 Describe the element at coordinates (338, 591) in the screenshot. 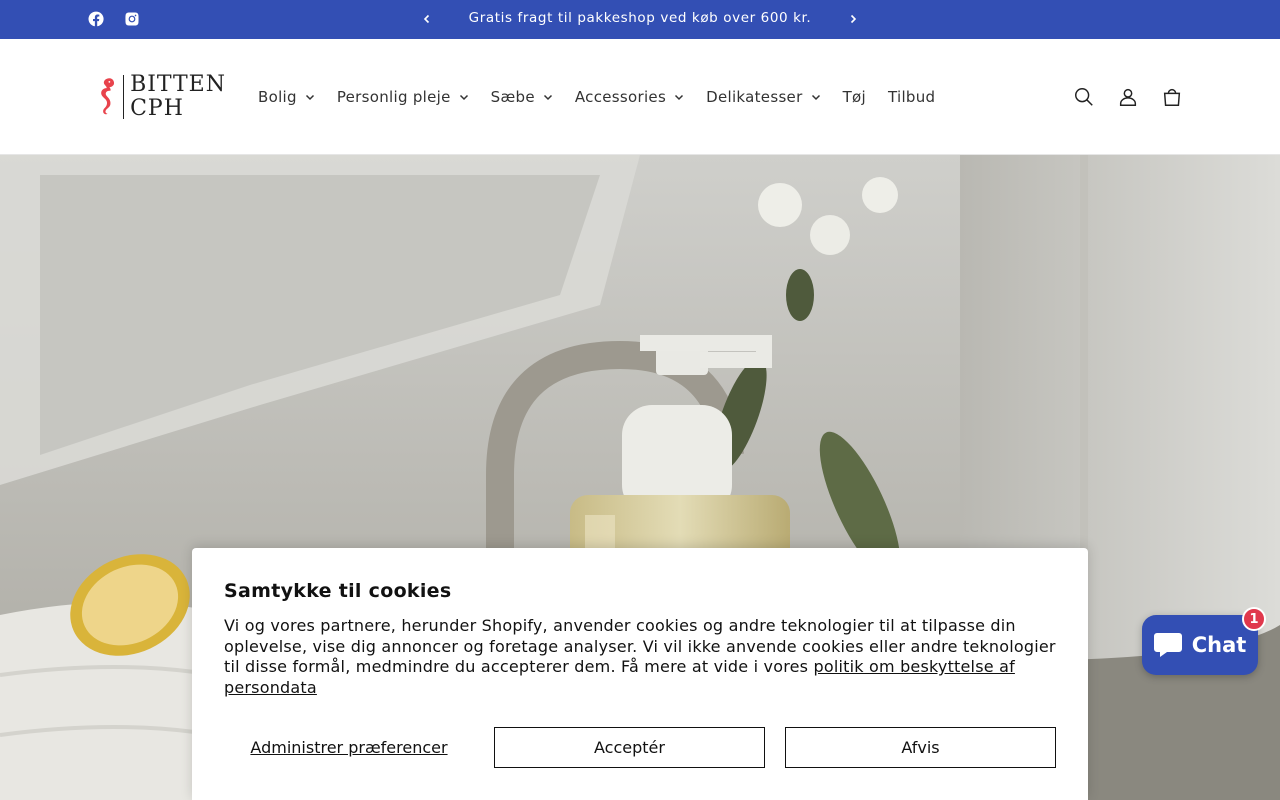

I see `cookie-title: Samtykke til cookies` at that location.